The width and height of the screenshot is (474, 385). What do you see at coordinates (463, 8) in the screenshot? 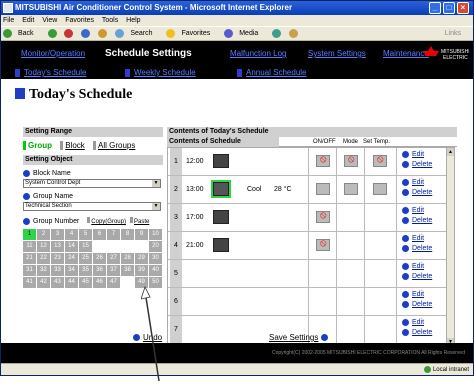
I see `close-button: ×` at bounding box center [463, 8].